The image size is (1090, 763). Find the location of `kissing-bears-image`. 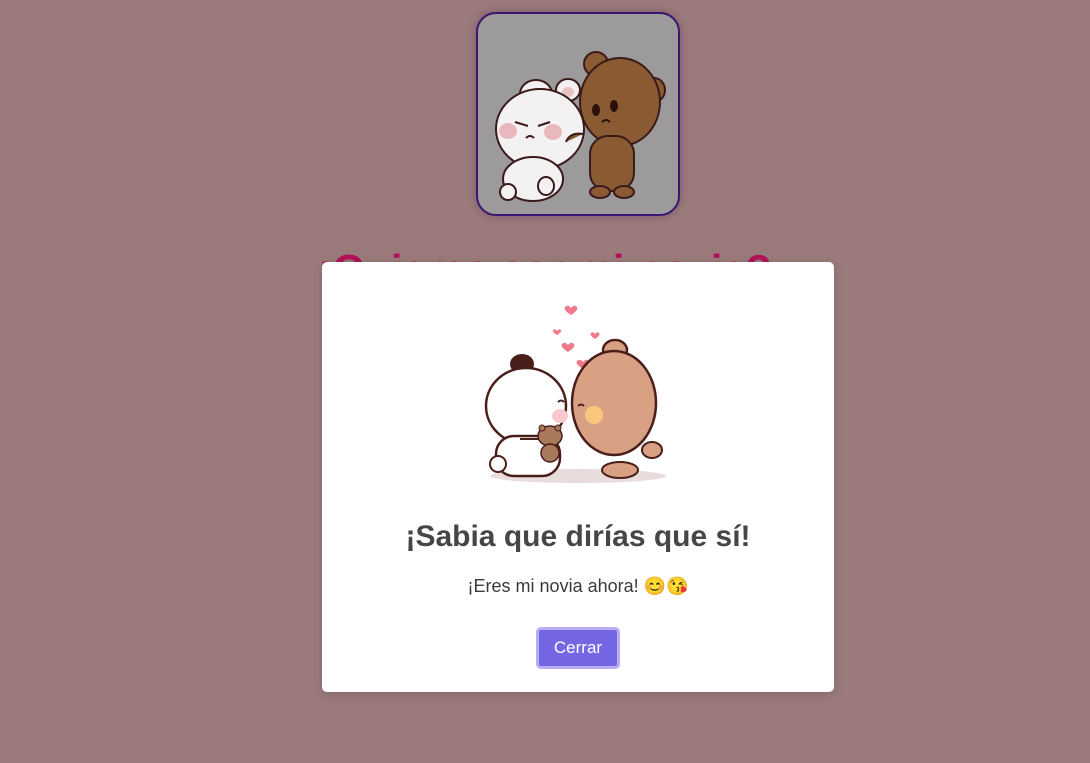

kissing-bears-image is located at coordinates (578, 395).